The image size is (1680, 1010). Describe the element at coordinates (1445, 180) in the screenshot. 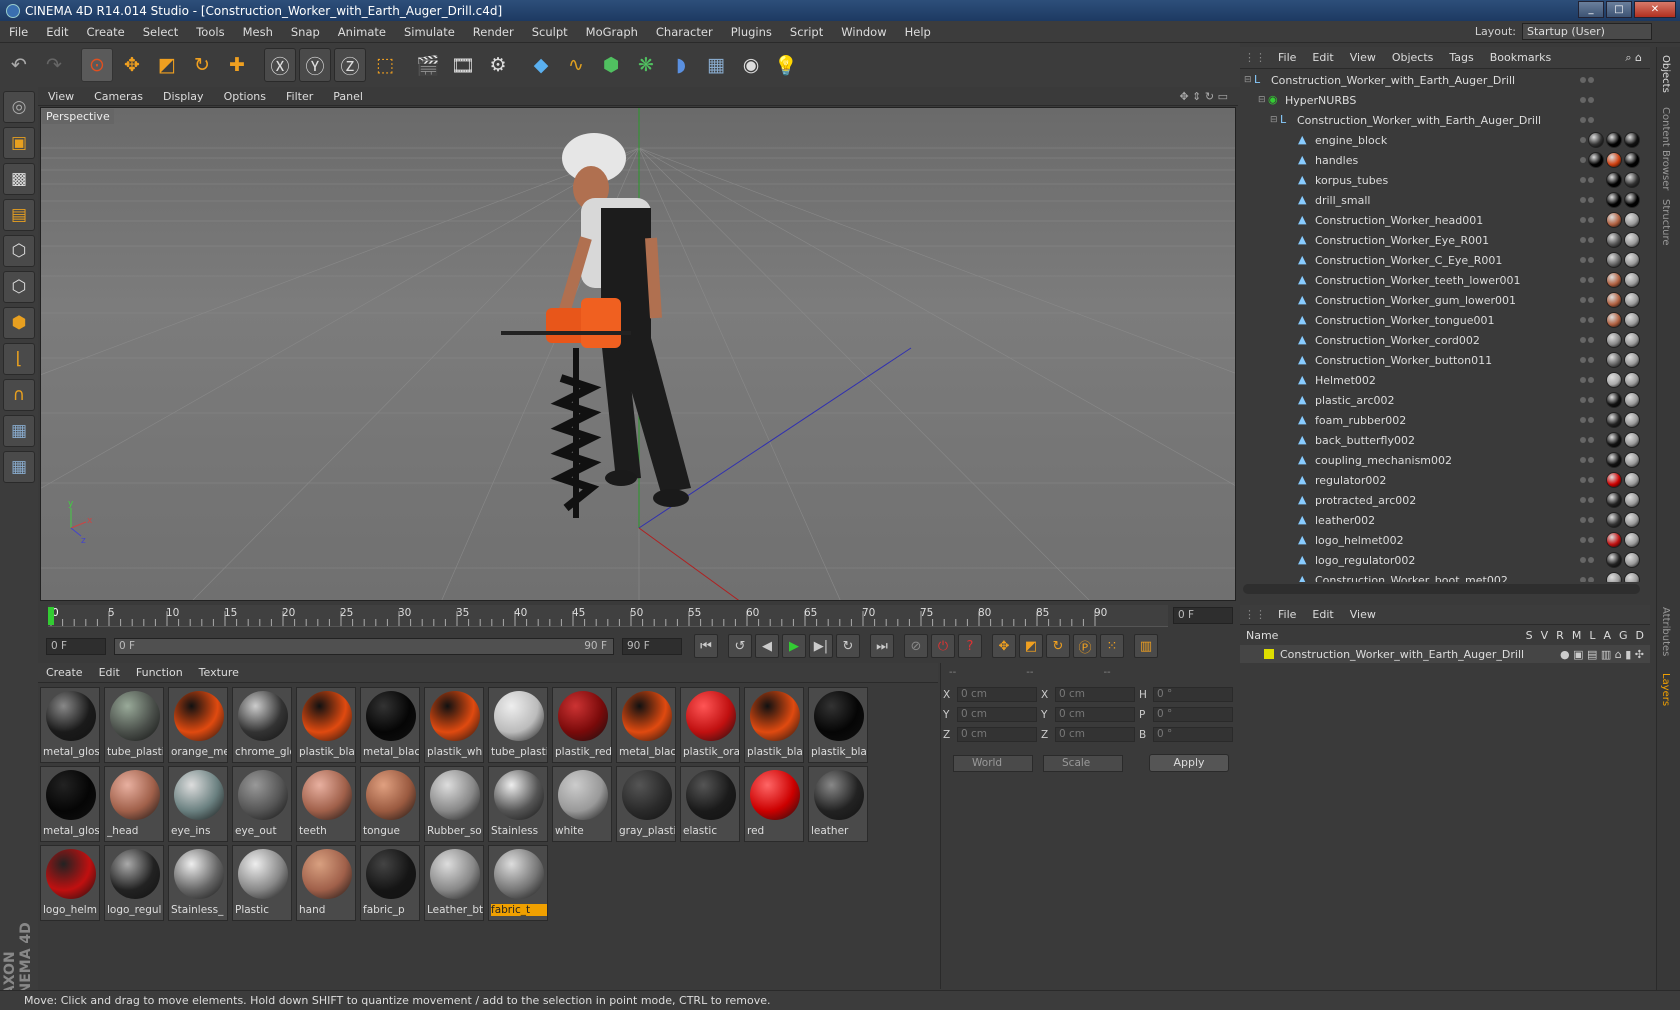

I see `object-row: ▲ korpus_tubes` at that location.